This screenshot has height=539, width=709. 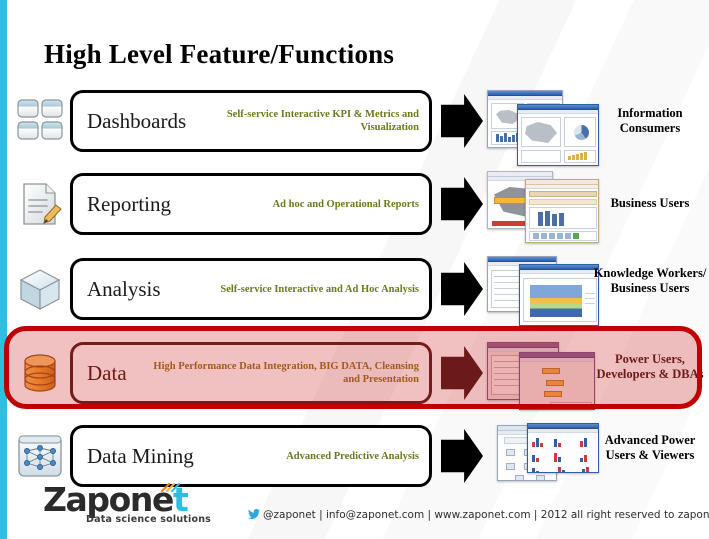 What do you see at coordinates (254, 514) in the screenshot?
I see `twitter-bird-icon` at bounding box center [254, 514].